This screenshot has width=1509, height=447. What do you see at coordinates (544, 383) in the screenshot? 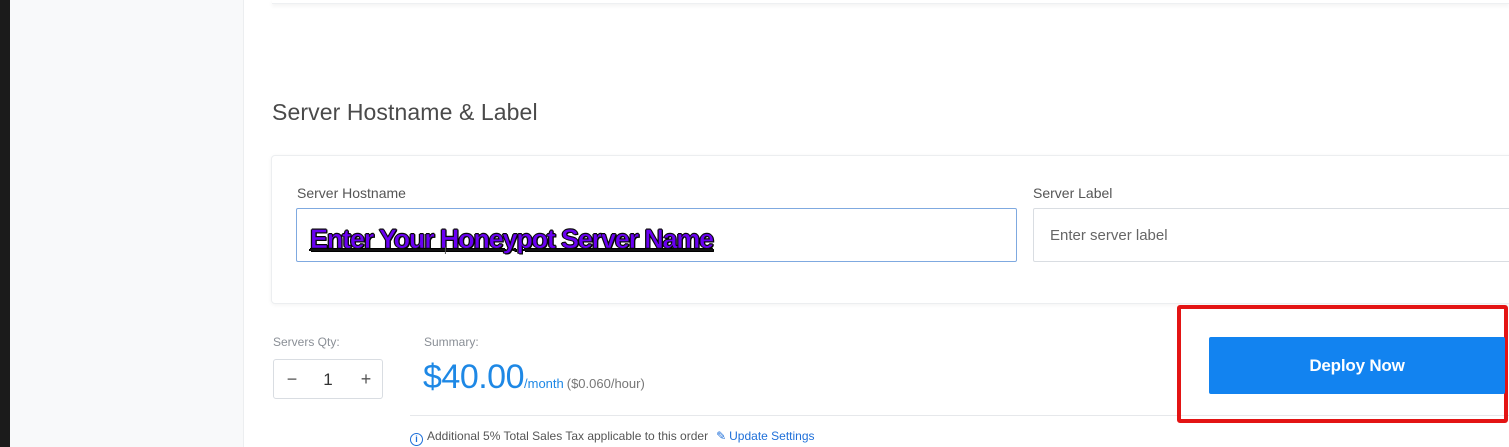
I see `price-period: /month` at bounding box center [544, 383].